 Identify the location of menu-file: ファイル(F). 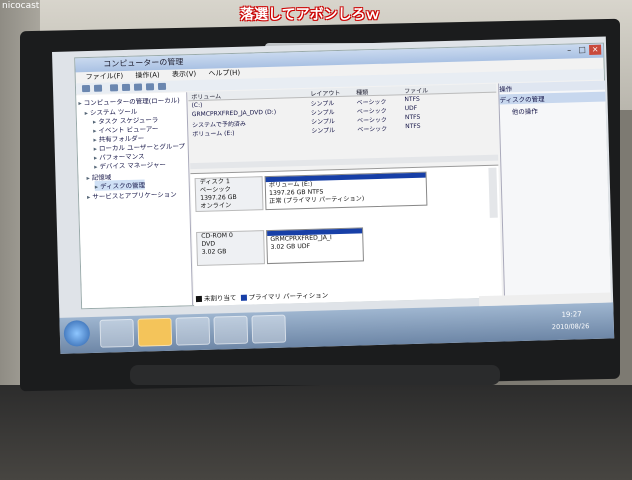
(105, 76).